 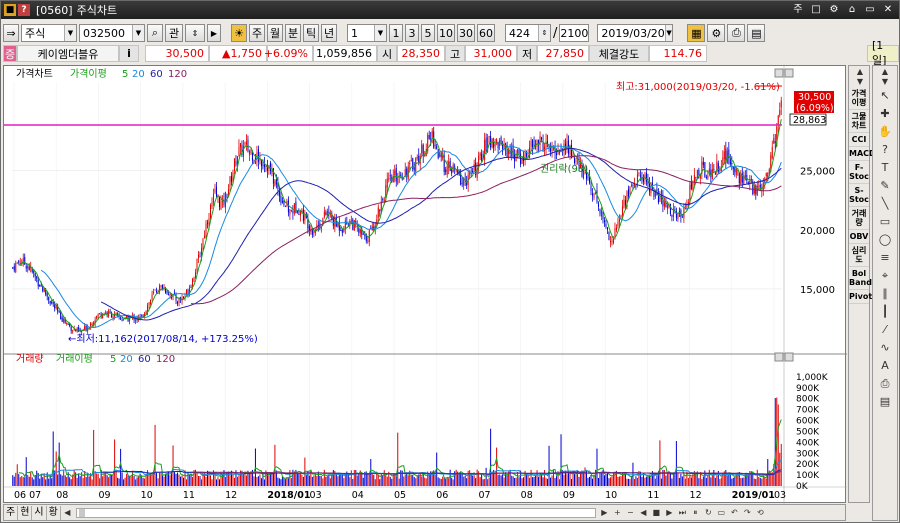 I want to click on zoom-in-icon: +, so click(x=617, y=512).